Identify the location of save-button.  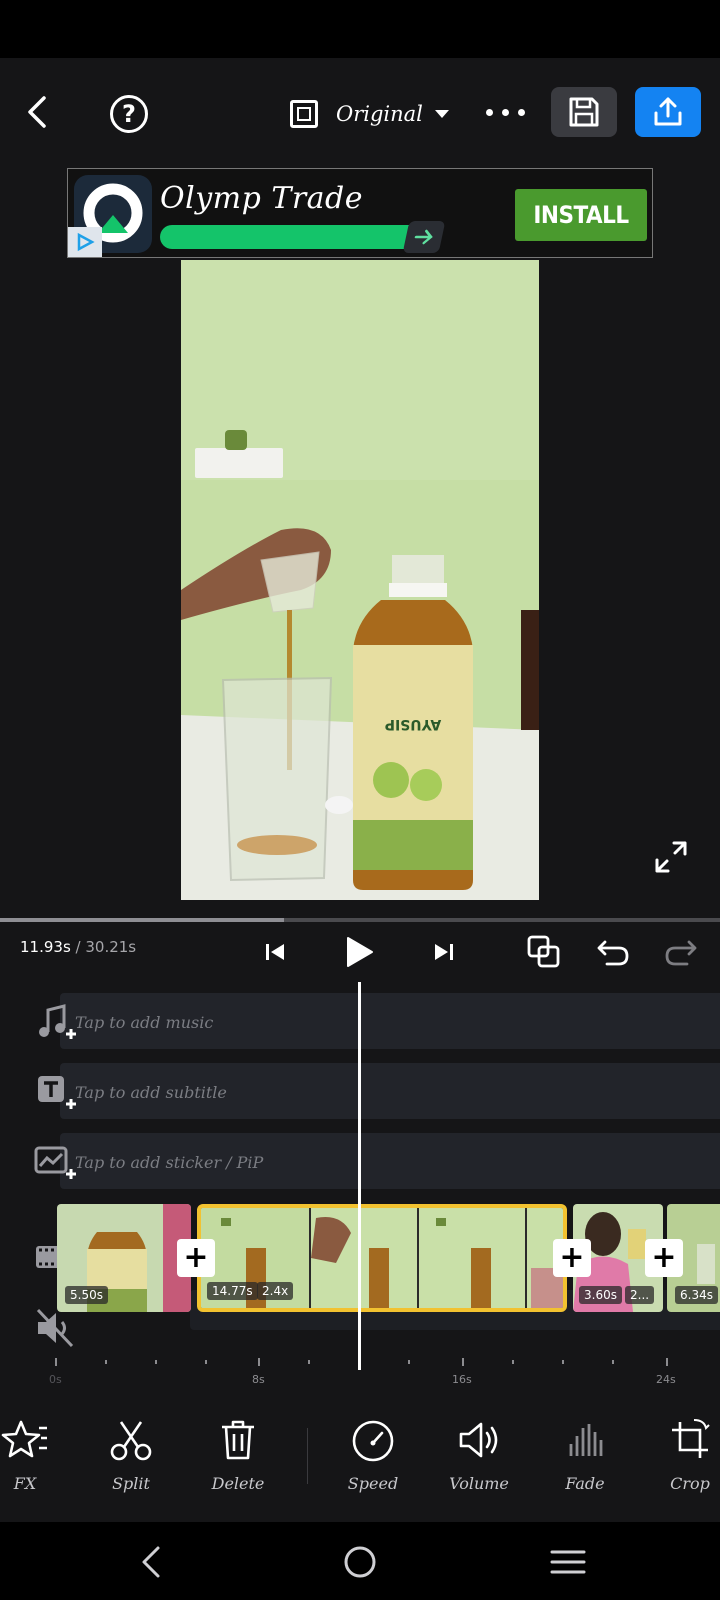
(584, 112).